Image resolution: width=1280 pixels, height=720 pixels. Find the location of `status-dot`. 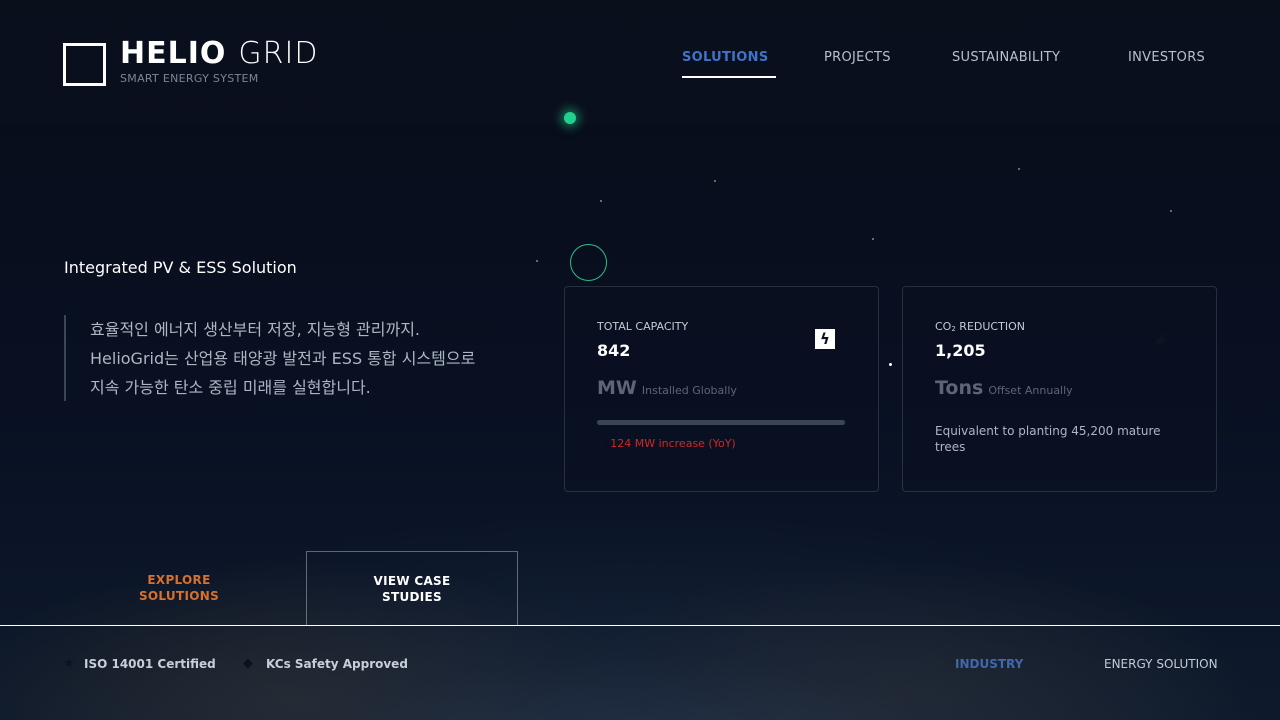

status-dot is located at coordinates (570, 118).